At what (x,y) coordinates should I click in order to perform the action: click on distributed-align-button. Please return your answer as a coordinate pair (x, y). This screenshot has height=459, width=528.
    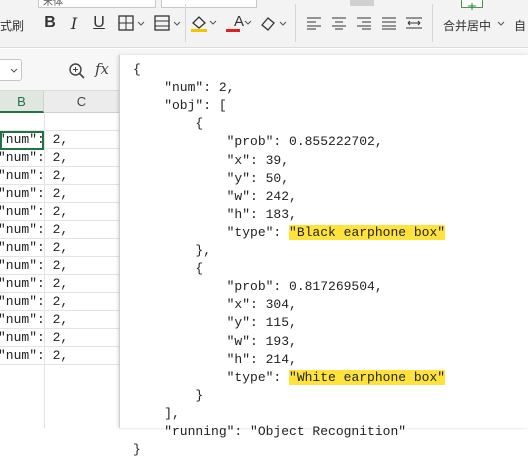
    Looking at the image, I should click on (414, 23).